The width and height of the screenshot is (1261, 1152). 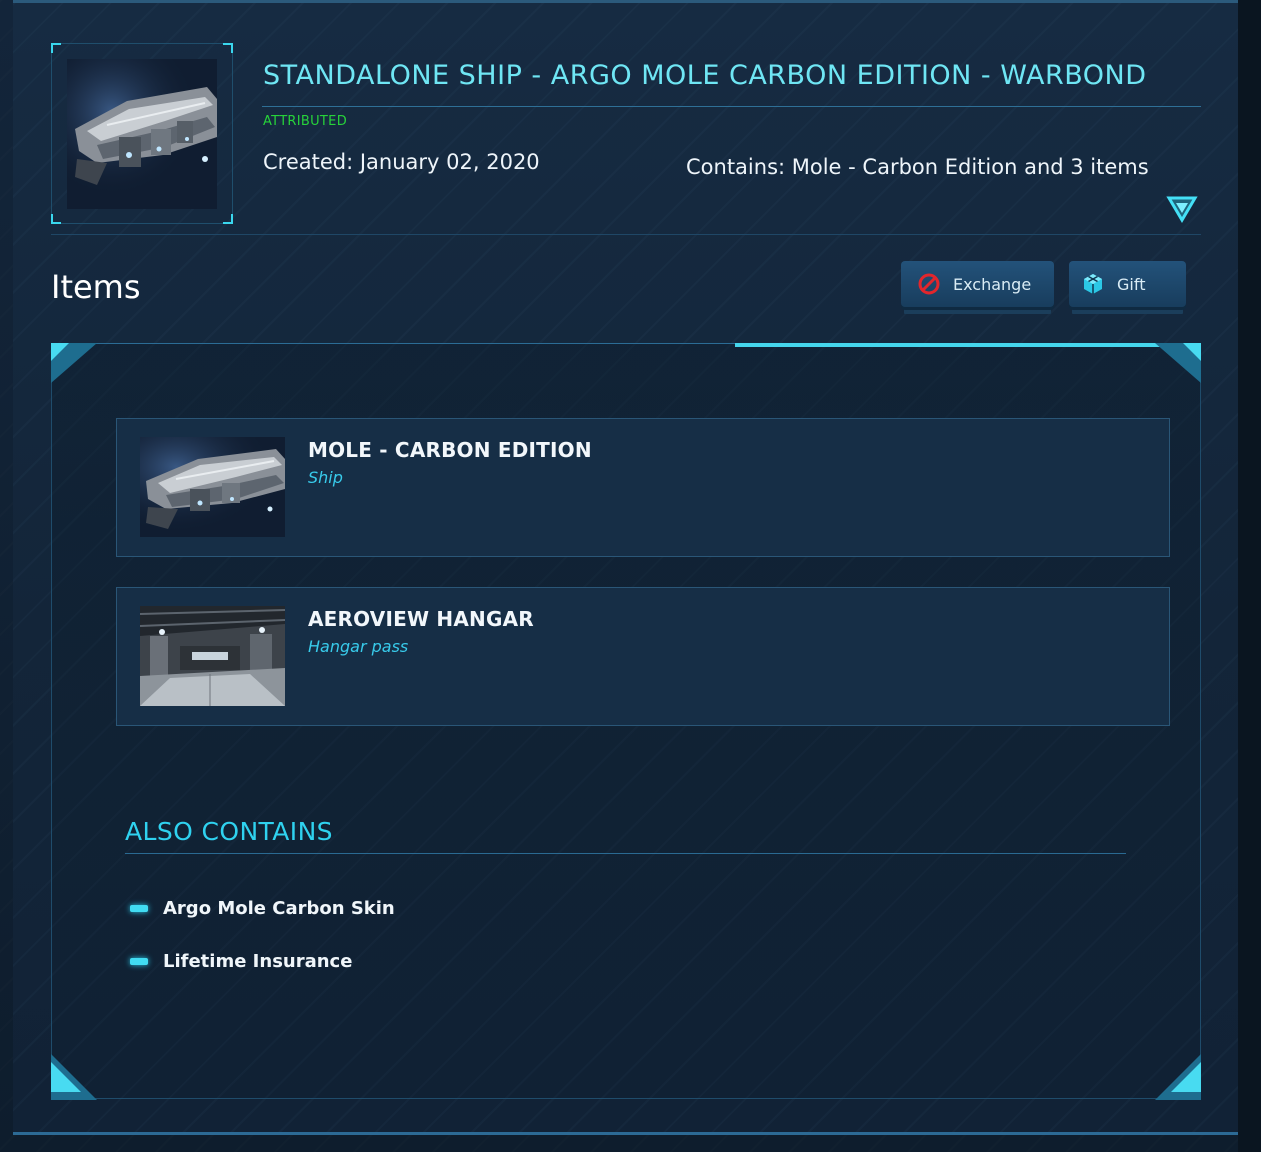 I want to click on panel-active-indicator, so click(x=967, y=345).